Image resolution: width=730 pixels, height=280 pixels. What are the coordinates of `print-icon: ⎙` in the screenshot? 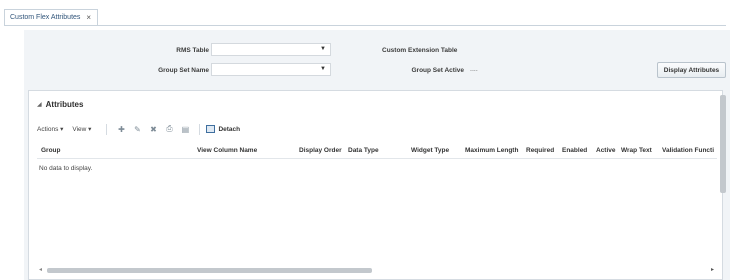 It's located at (169, 129).